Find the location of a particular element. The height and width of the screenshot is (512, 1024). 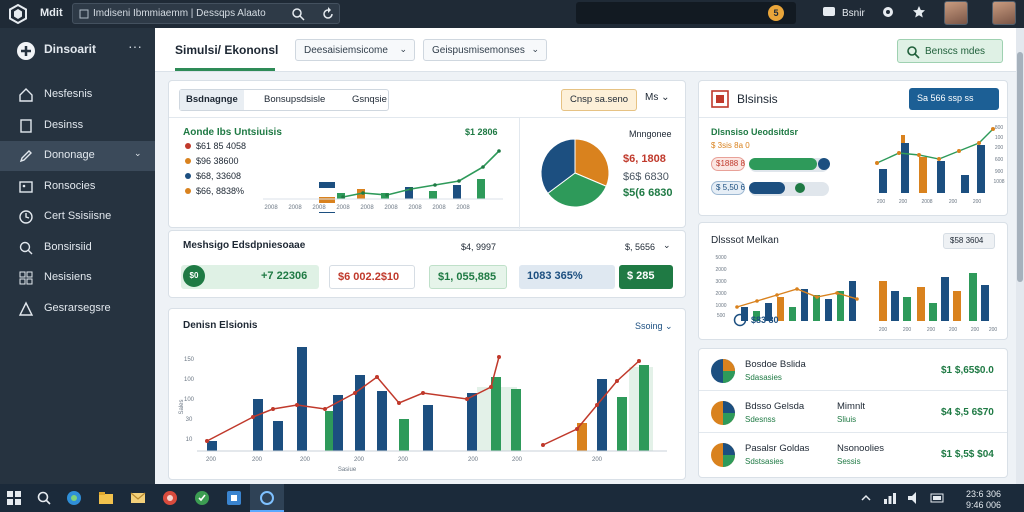

overview-tabs: Bsdnagnge Bonsupsdsisle Gsnqsie is located at coordinates (284, 100).